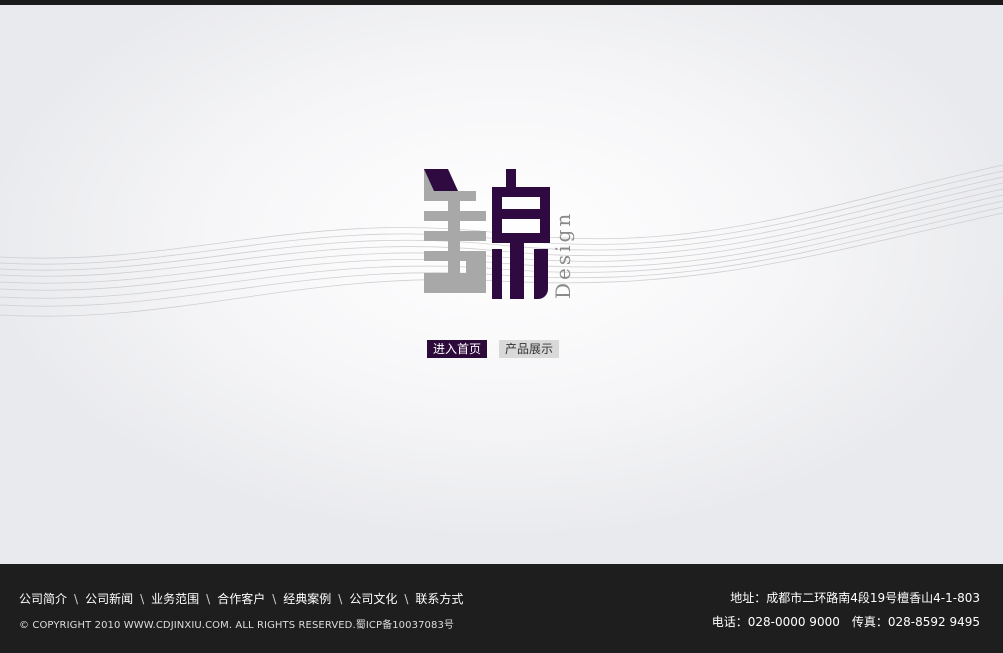 The height and width of the screenshot is (653, 1003). What do you see at coordinates (373, 599) in the screenshot?
I see `footer-link-culture: 公司文化` at bounding box center [373, 599].